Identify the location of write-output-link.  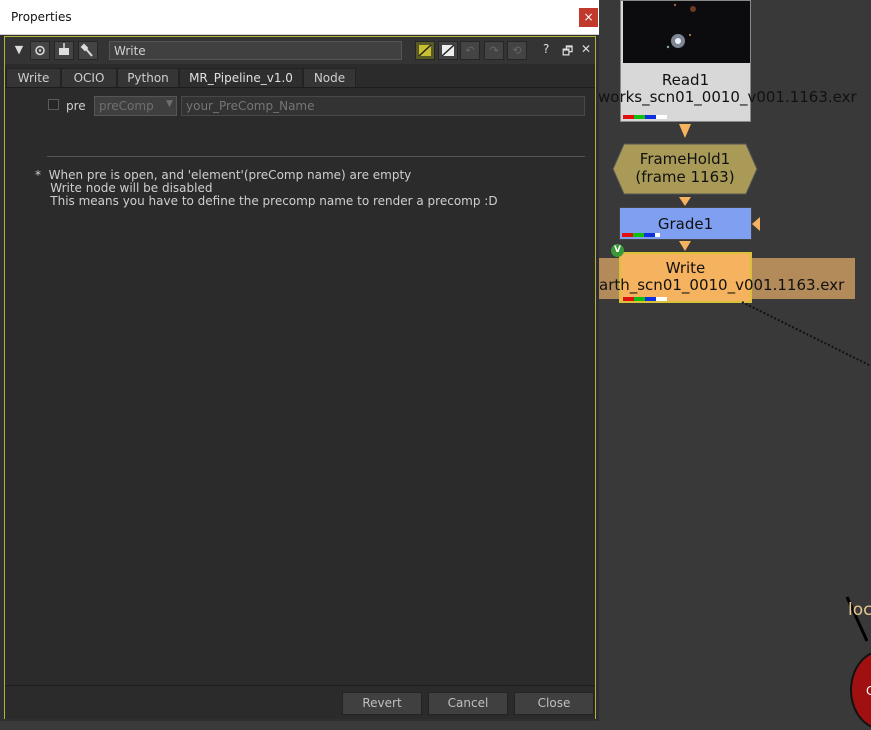
(806, 334).